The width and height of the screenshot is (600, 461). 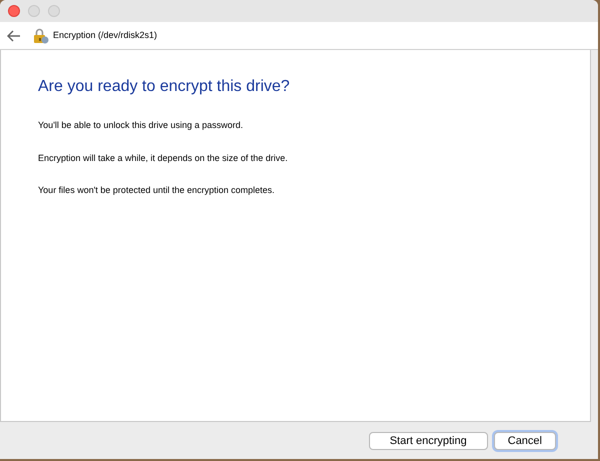 What do you see at coordinates (525, 441) in the screenshot?
I see `cancel-button: Cancel` at bounding box center [525, 441].